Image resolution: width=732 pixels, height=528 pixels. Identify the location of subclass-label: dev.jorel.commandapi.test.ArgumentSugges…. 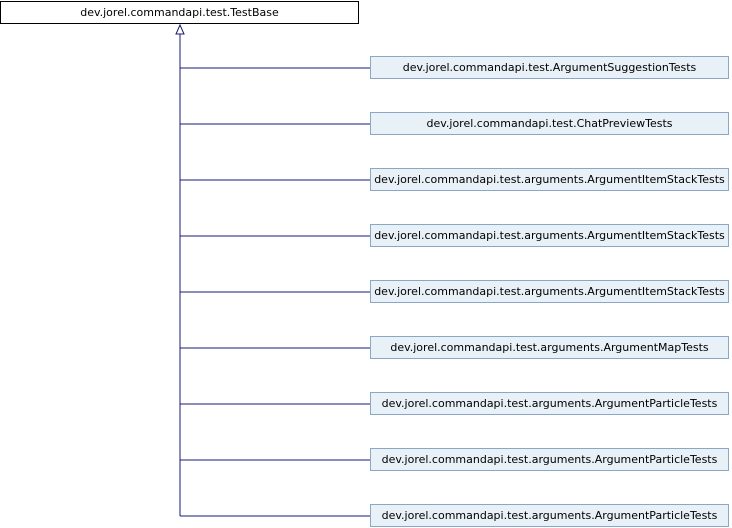
(549, 67).